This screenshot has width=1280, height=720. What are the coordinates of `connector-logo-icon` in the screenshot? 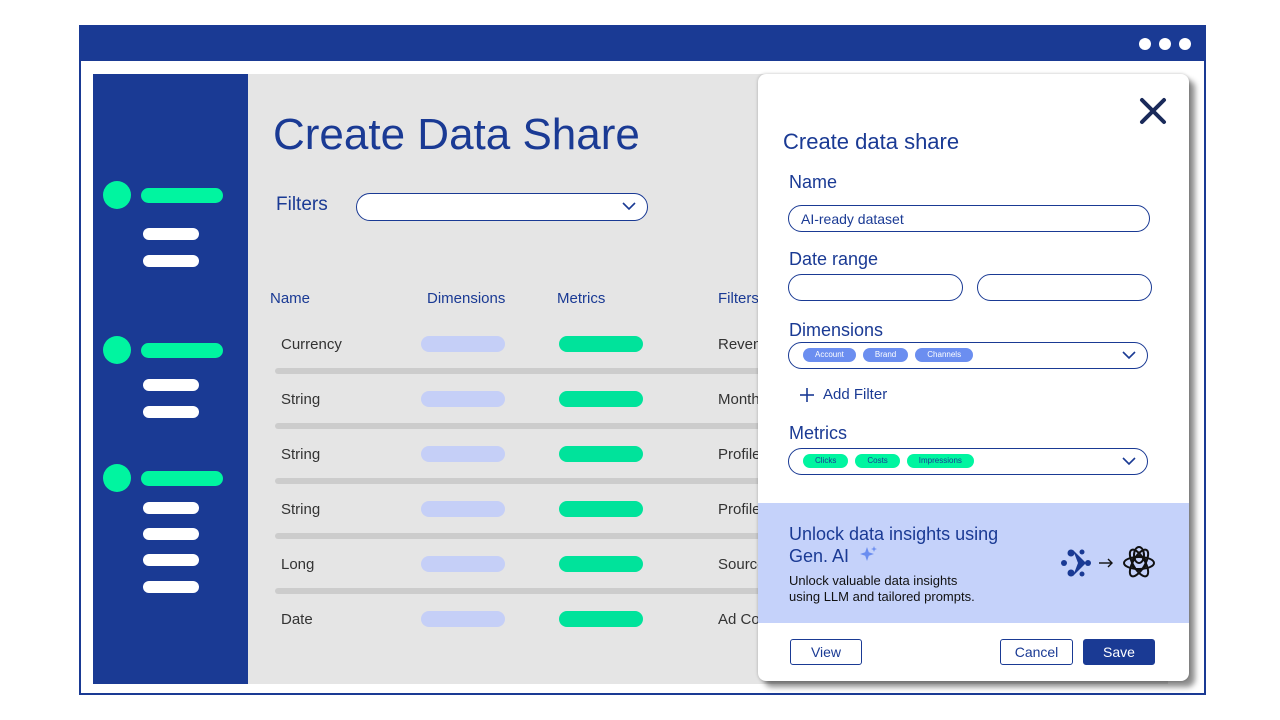 It's located at (1076, 563).